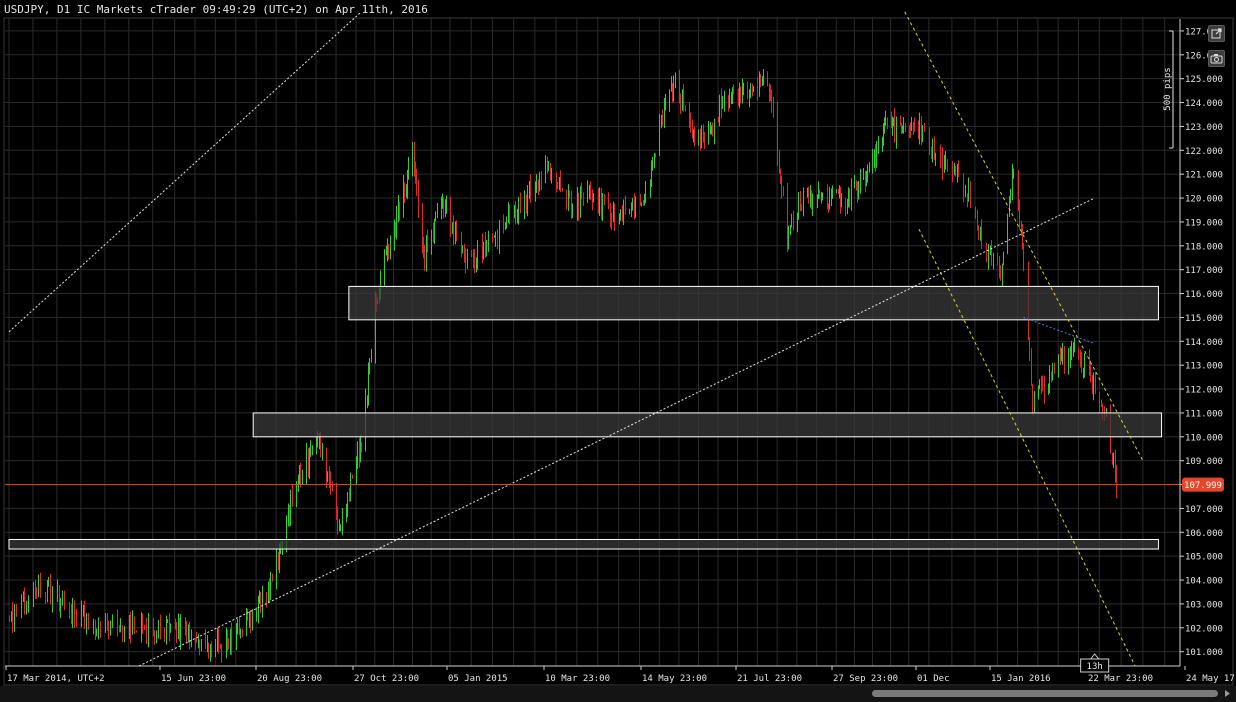  What do you see at coordinates (1204, 629) in the screenshot?
I see `price-tick-label: 102.000` at bounding box center [1204, 629].